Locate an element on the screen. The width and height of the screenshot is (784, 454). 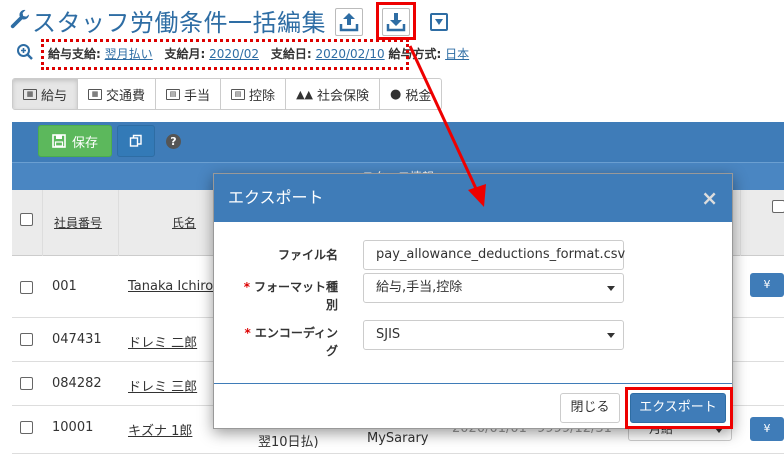
column-select-checkbox is located at coordinates (778, 206).